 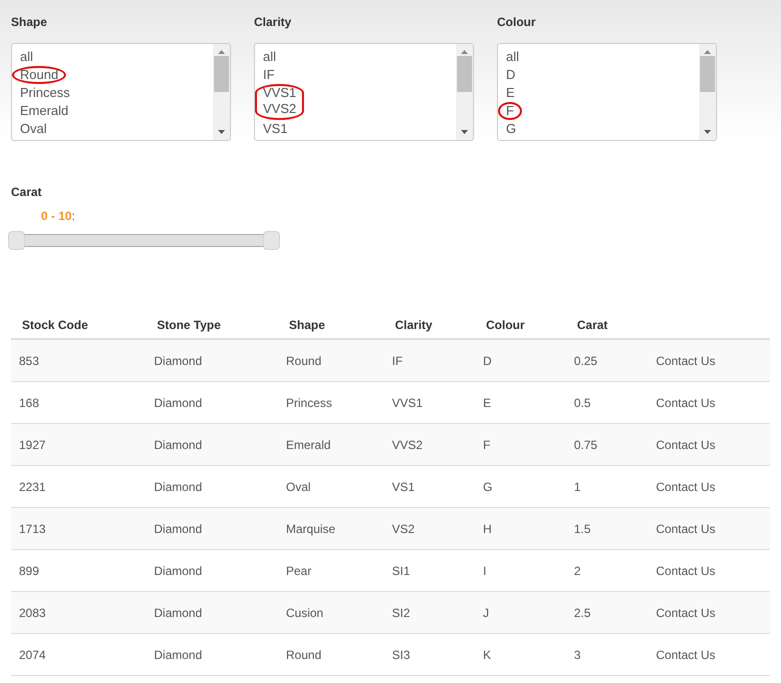 What do you see at coordinates (29, 571) in the screenshot?
I see `table-cell: 899` at bounding box center [29, 571].